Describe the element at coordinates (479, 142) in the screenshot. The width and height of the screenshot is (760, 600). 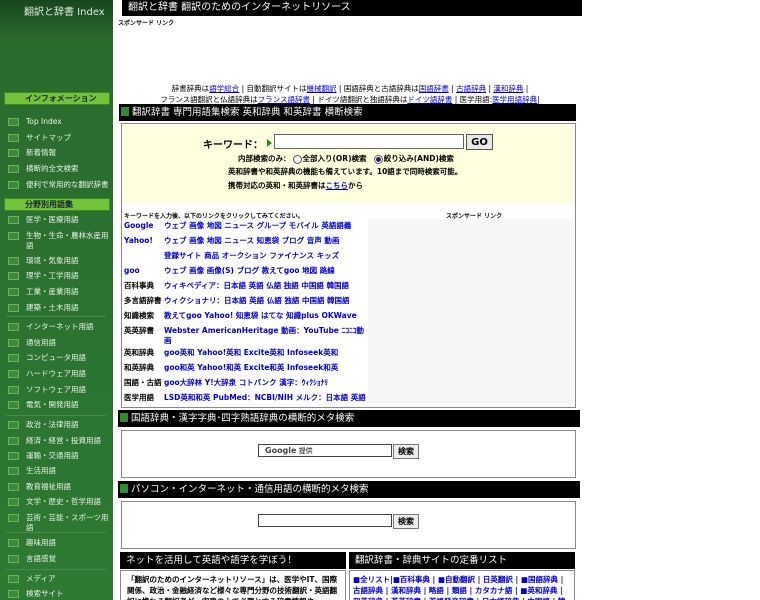
I see `go-button: GO` at that location.